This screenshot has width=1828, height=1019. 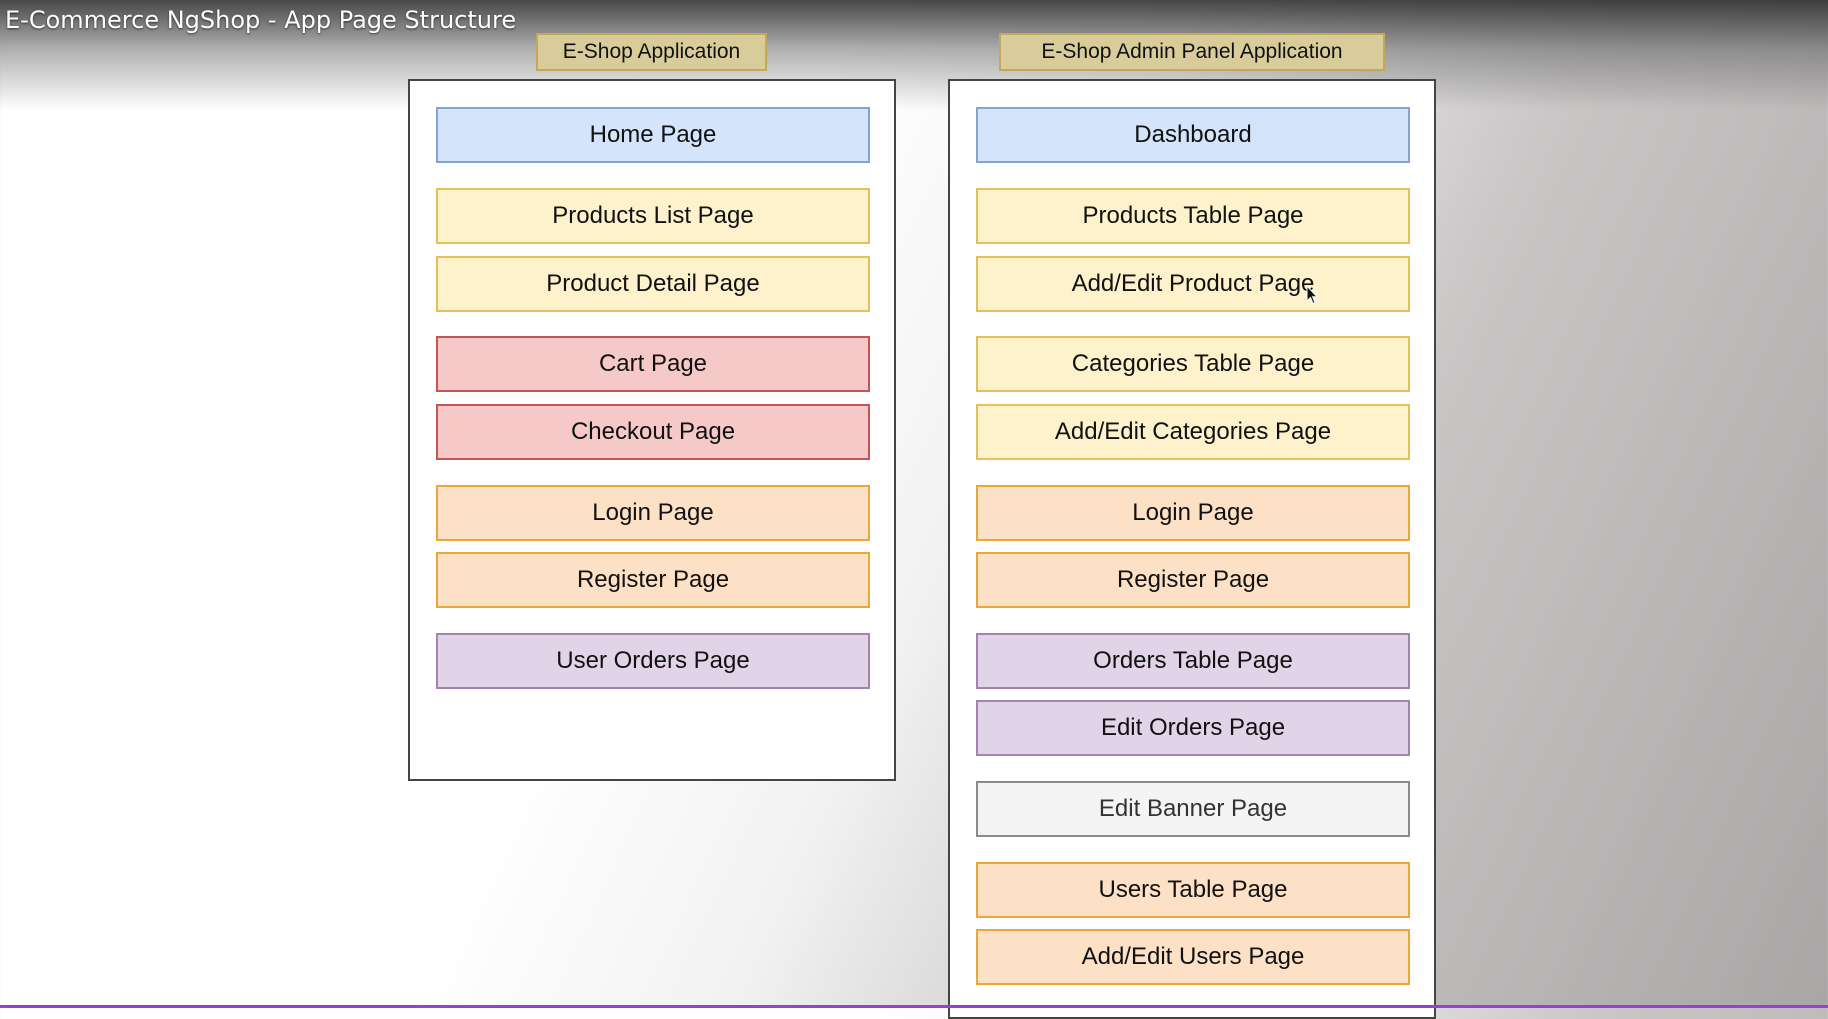 I want to click on admin-add-edit-categories-page: Add/Edit Categories Page, so click(x=1193, y=432).